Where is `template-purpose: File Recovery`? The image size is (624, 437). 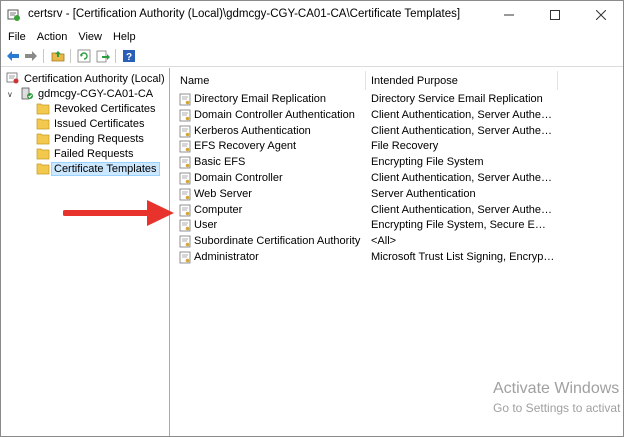
template-purpose: File Recovery is located at coordinates (405, 146).